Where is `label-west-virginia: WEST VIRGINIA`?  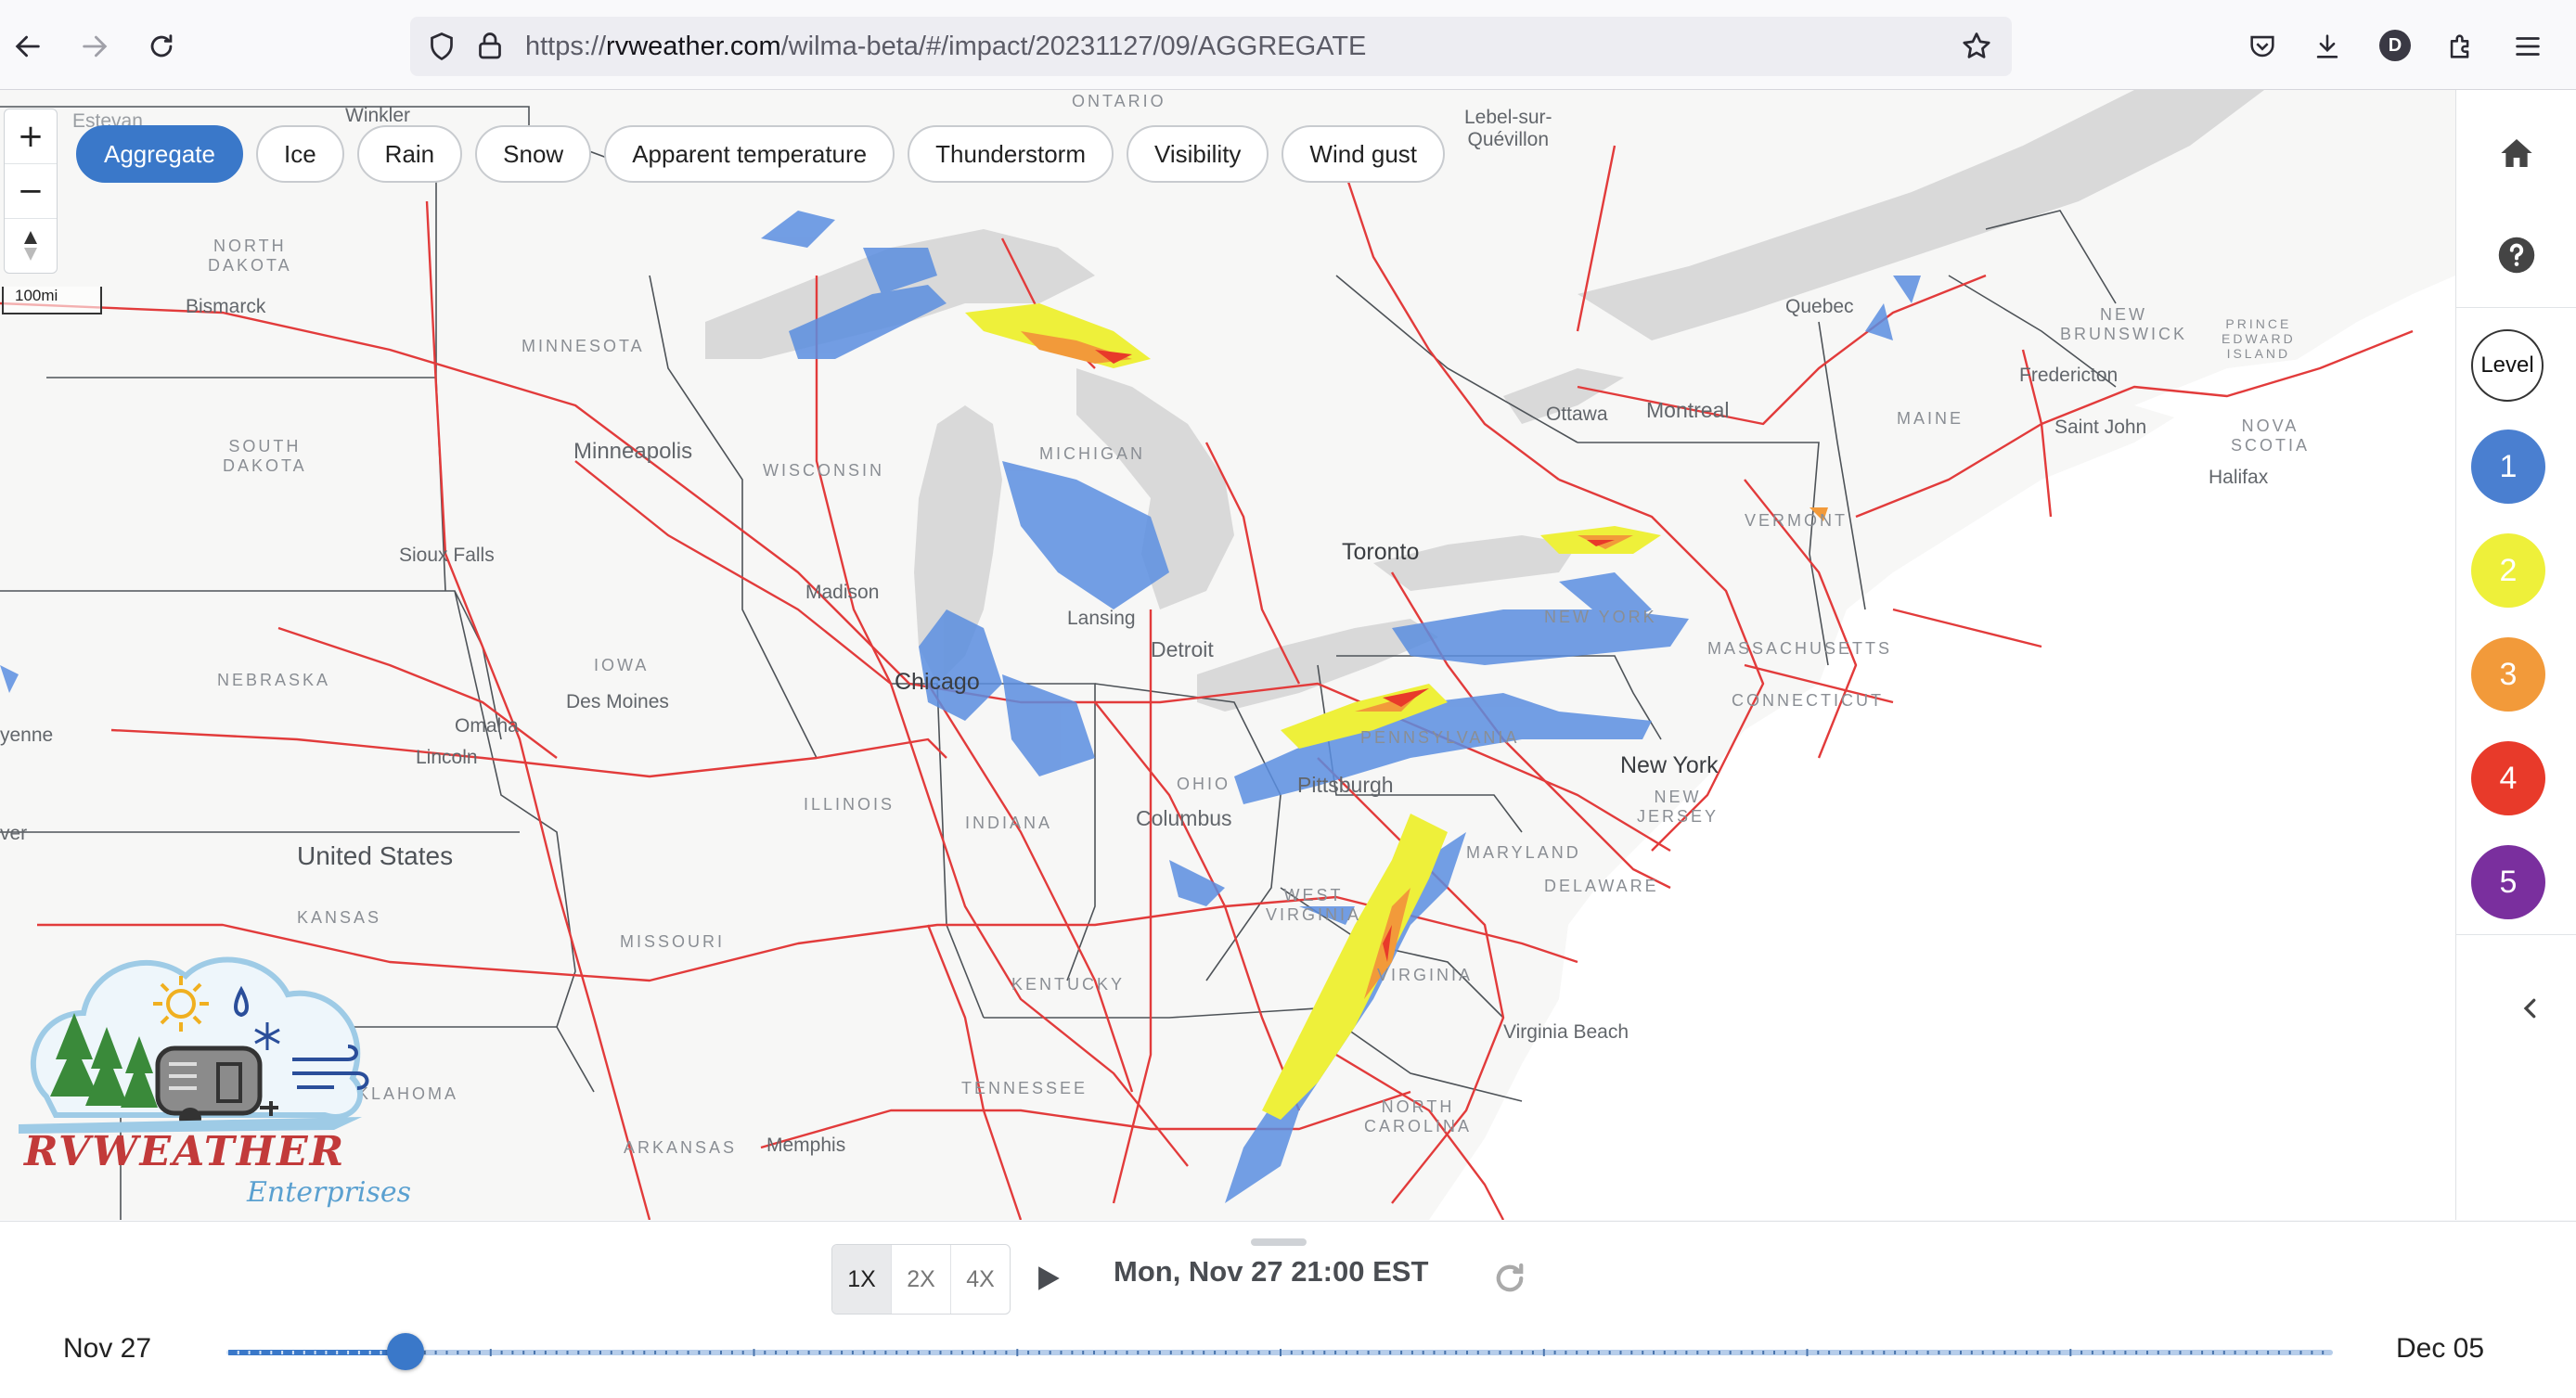 label-west-virginia: WEST VIRGINIA is located at coordinates (1314, 905).